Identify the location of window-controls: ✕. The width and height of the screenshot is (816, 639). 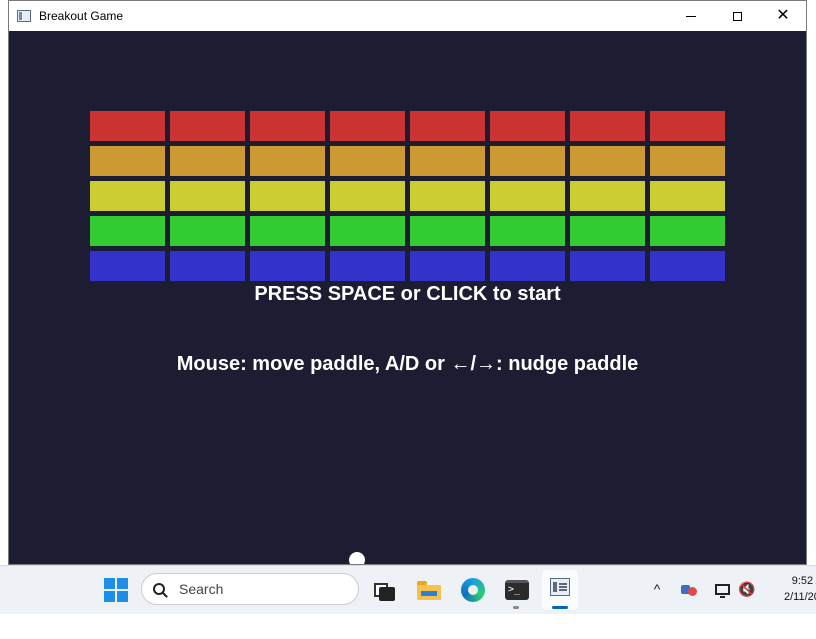
(737, 16).